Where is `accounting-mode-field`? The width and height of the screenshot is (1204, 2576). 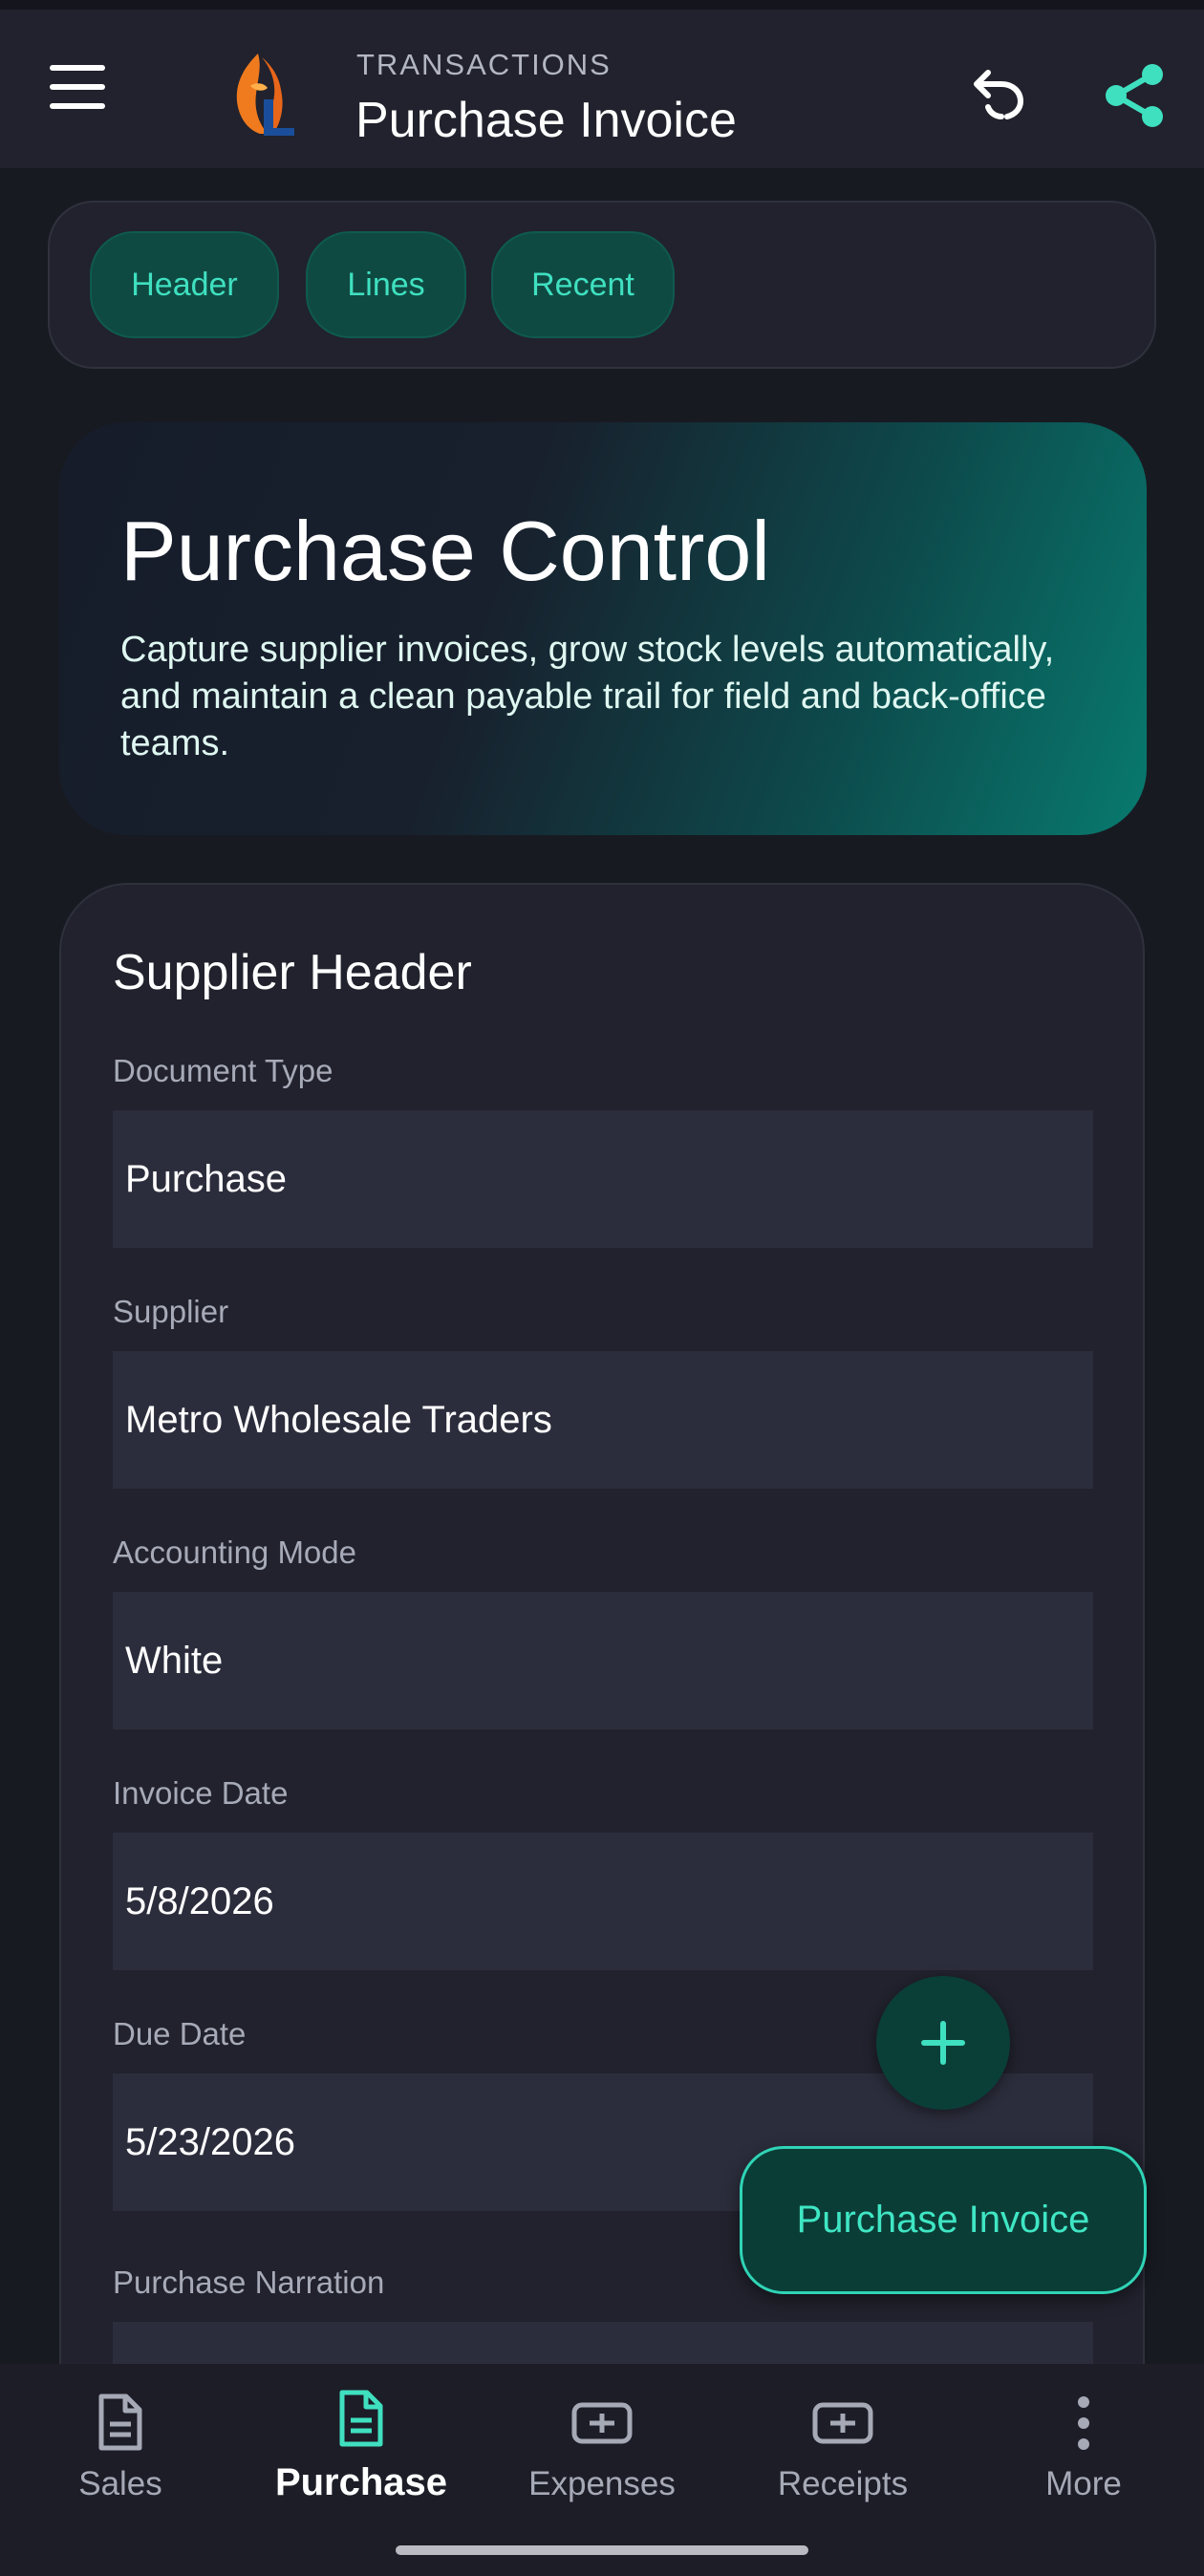
accounting-mode-field is located at coordinates (603, 1660).